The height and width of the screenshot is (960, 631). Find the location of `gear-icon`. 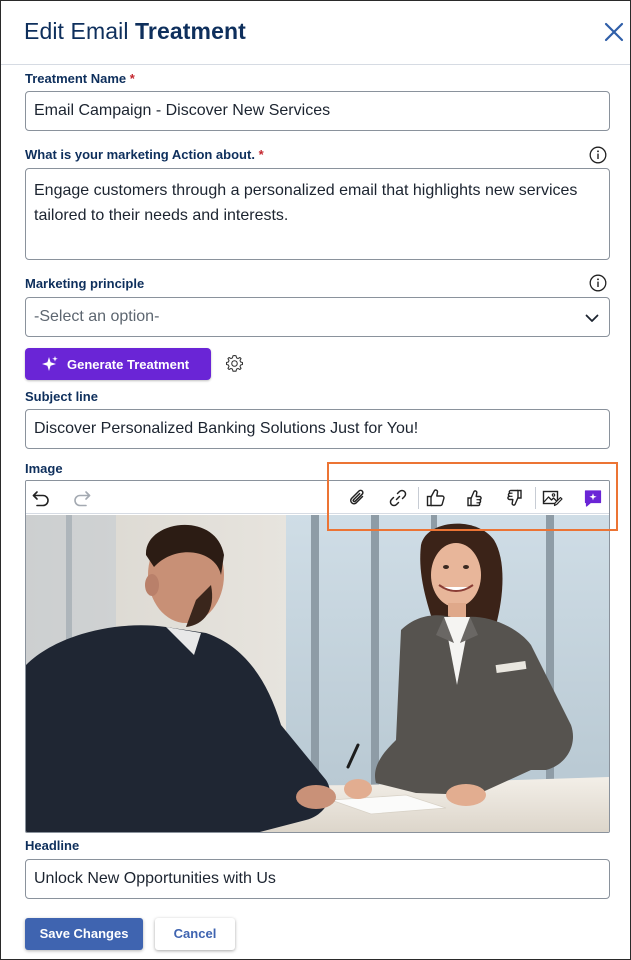

gear-icon is located at coordinates (234, 363).